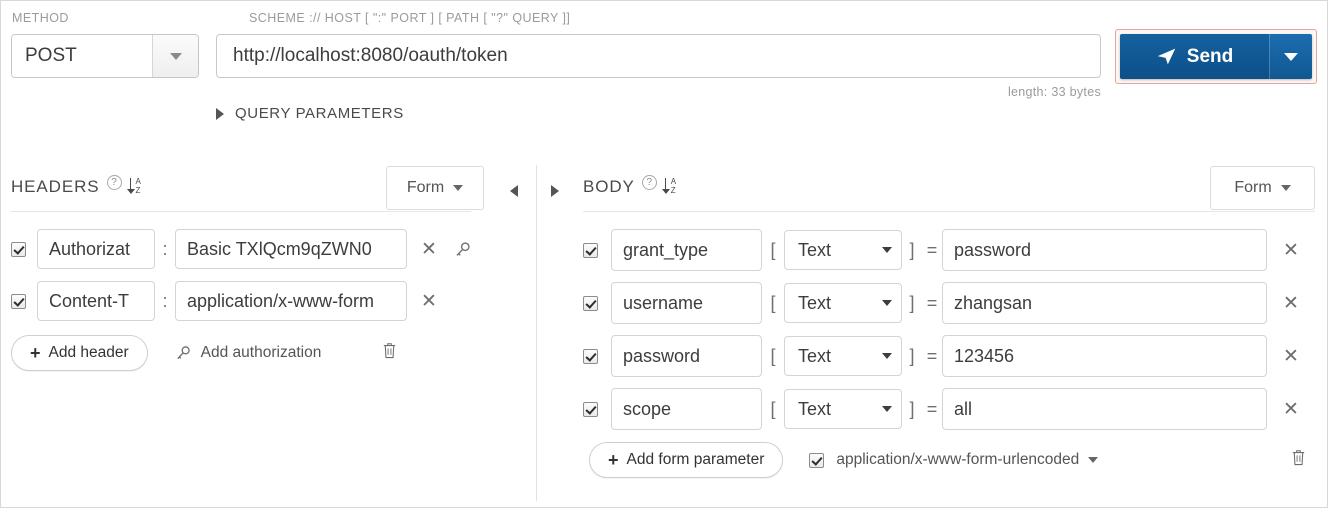 This screenshot has width=1328, height=508. I want to click on add-form-parameter-label: Add form parameter, so click(695, 459).